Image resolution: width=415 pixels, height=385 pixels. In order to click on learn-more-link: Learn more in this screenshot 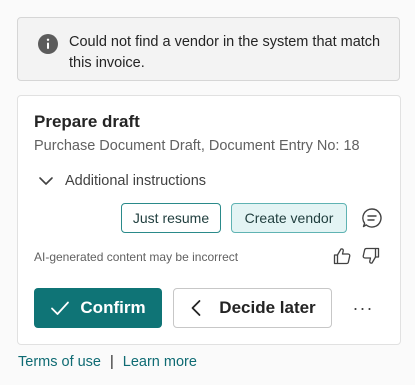, I will do `click(160, 362)`.